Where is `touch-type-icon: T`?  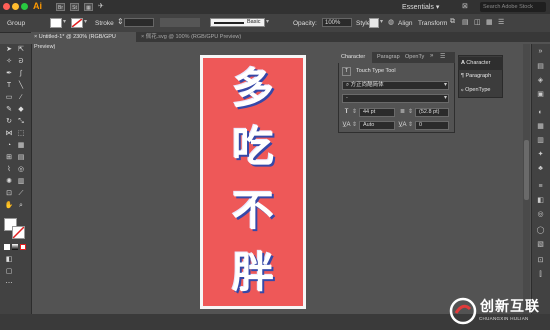
touch-type-icon: T is located at coordinates (346, 71).